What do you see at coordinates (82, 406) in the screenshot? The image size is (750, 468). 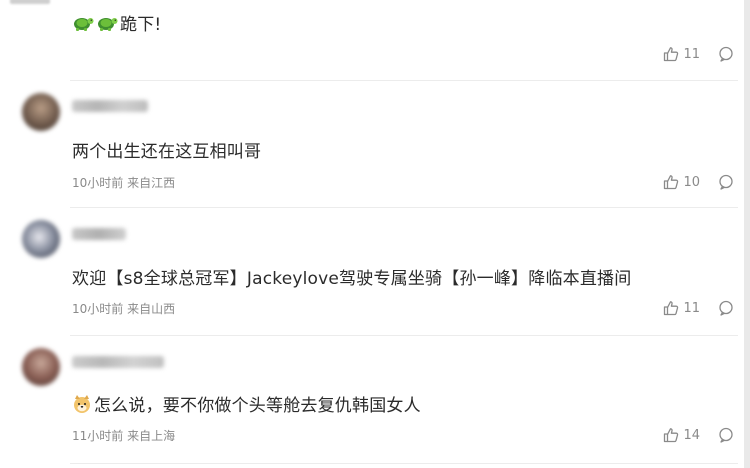 I see `doge-emoji` at bounding box center [82, 406].